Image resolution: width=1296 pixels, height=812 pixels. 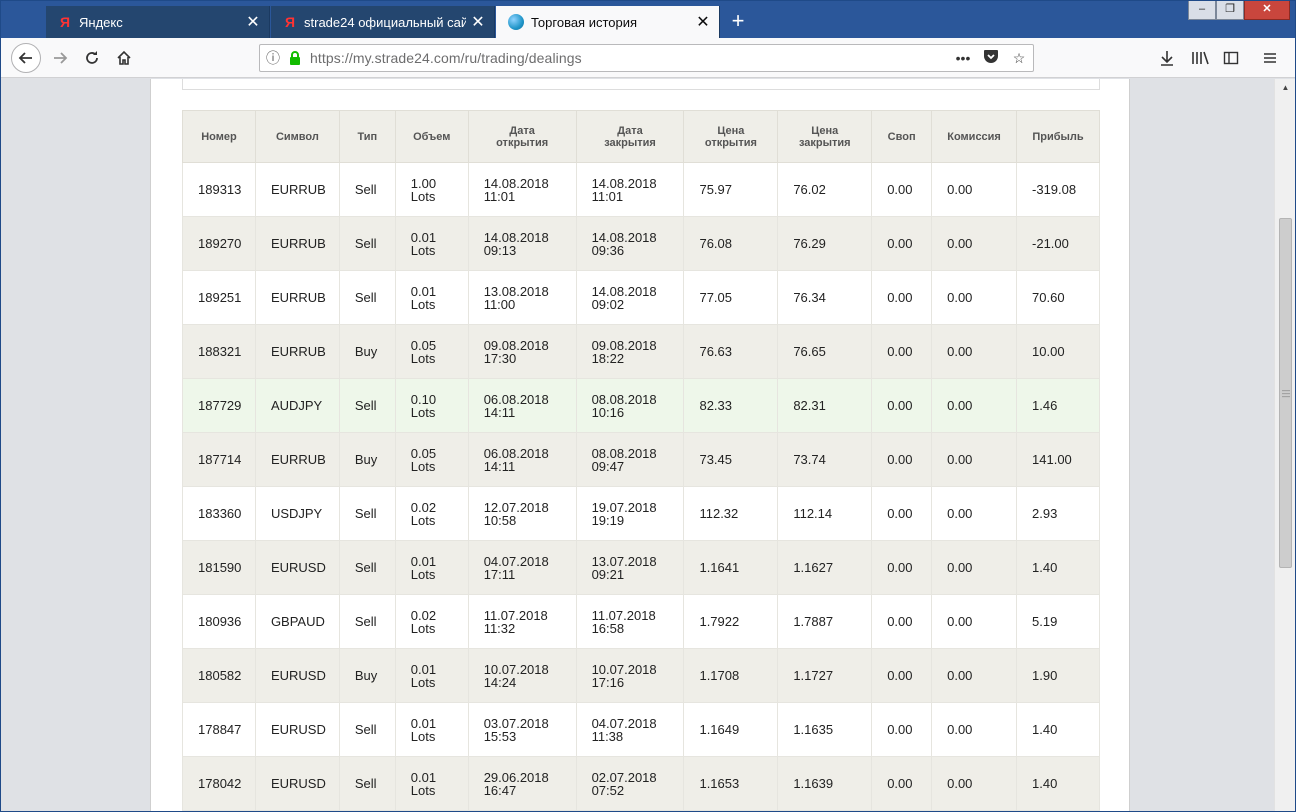 I want to click on header-commission: Комиссия, so click(x=974, y=136).